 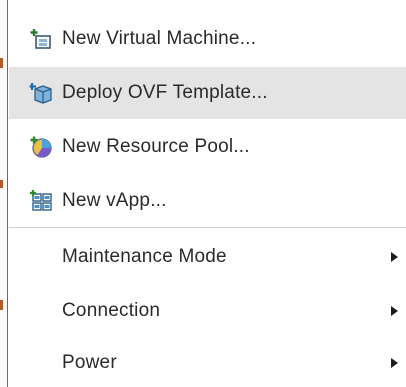 What do you see at coordinates (41, 147) in the screenshot?
I see `resource-pool-icon` at bounding box center [41, 147].